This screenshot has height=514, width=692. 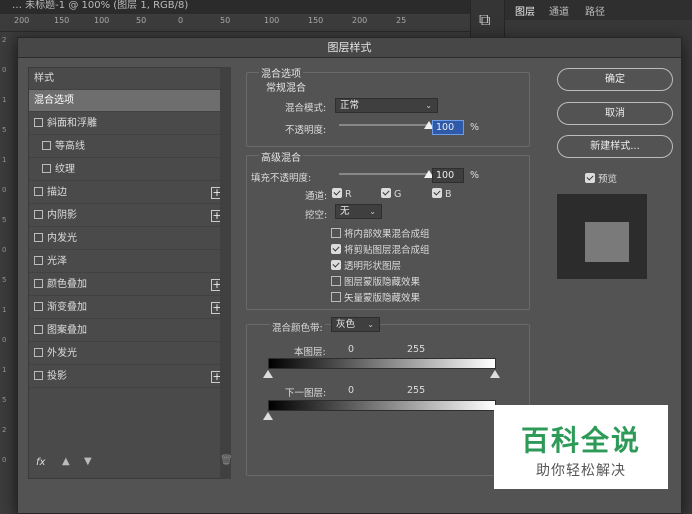 What do you see at coordinates (375, 297) in the screenshot?
I see `advanced-option-checkbox: 矢量蒙版隐藏效果` at bounding box center [375, 297].